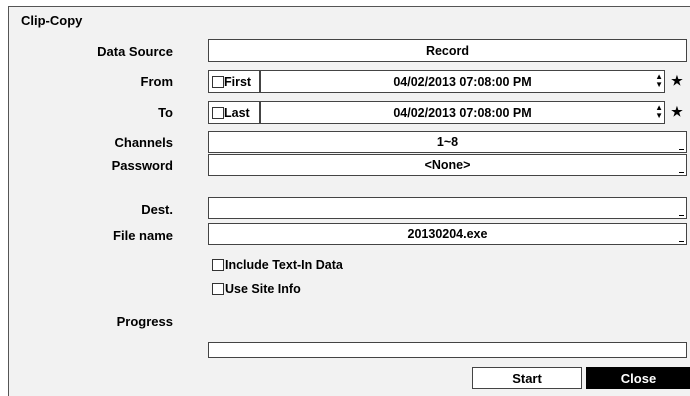  Describe the element at coordinates (218, 112) in the screenshot. I see `last-checkbox` at that location.